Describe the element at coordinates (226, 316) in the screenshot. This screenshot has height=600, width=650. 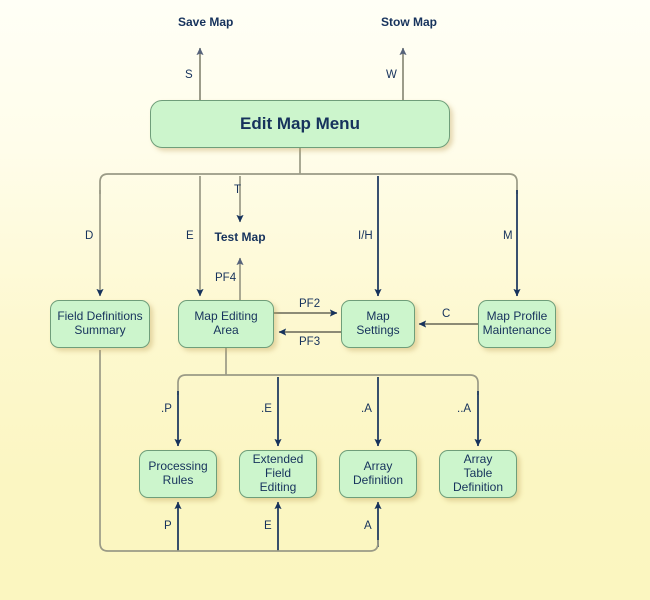
I see `node-map-editing-area-line1: Map Editing` at that location.